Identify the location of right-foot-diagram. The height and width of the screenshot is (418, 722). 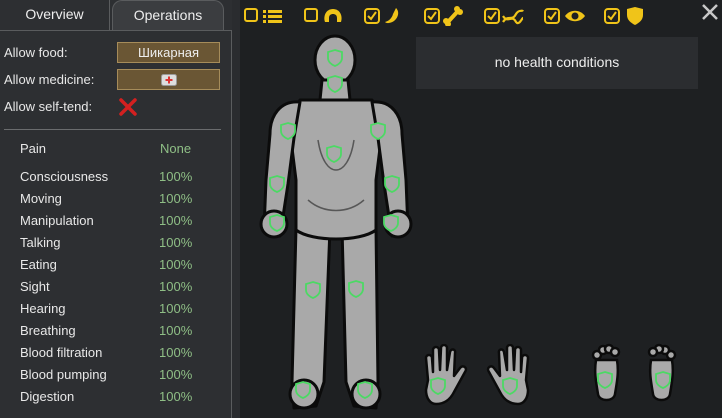
(662, 375).